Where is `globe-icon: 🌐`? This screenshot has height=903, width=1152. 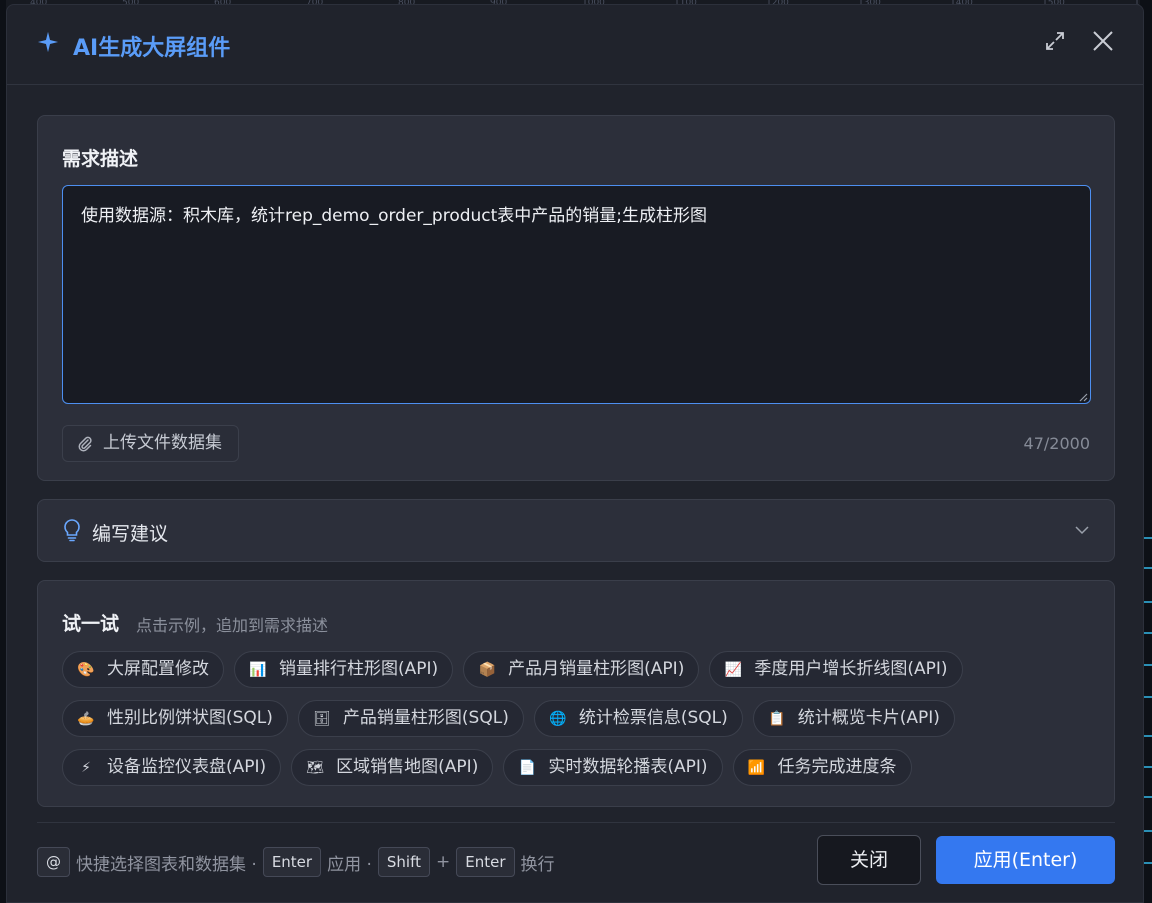 globe-icon: 🌐 is located at coordinates (558, 718).